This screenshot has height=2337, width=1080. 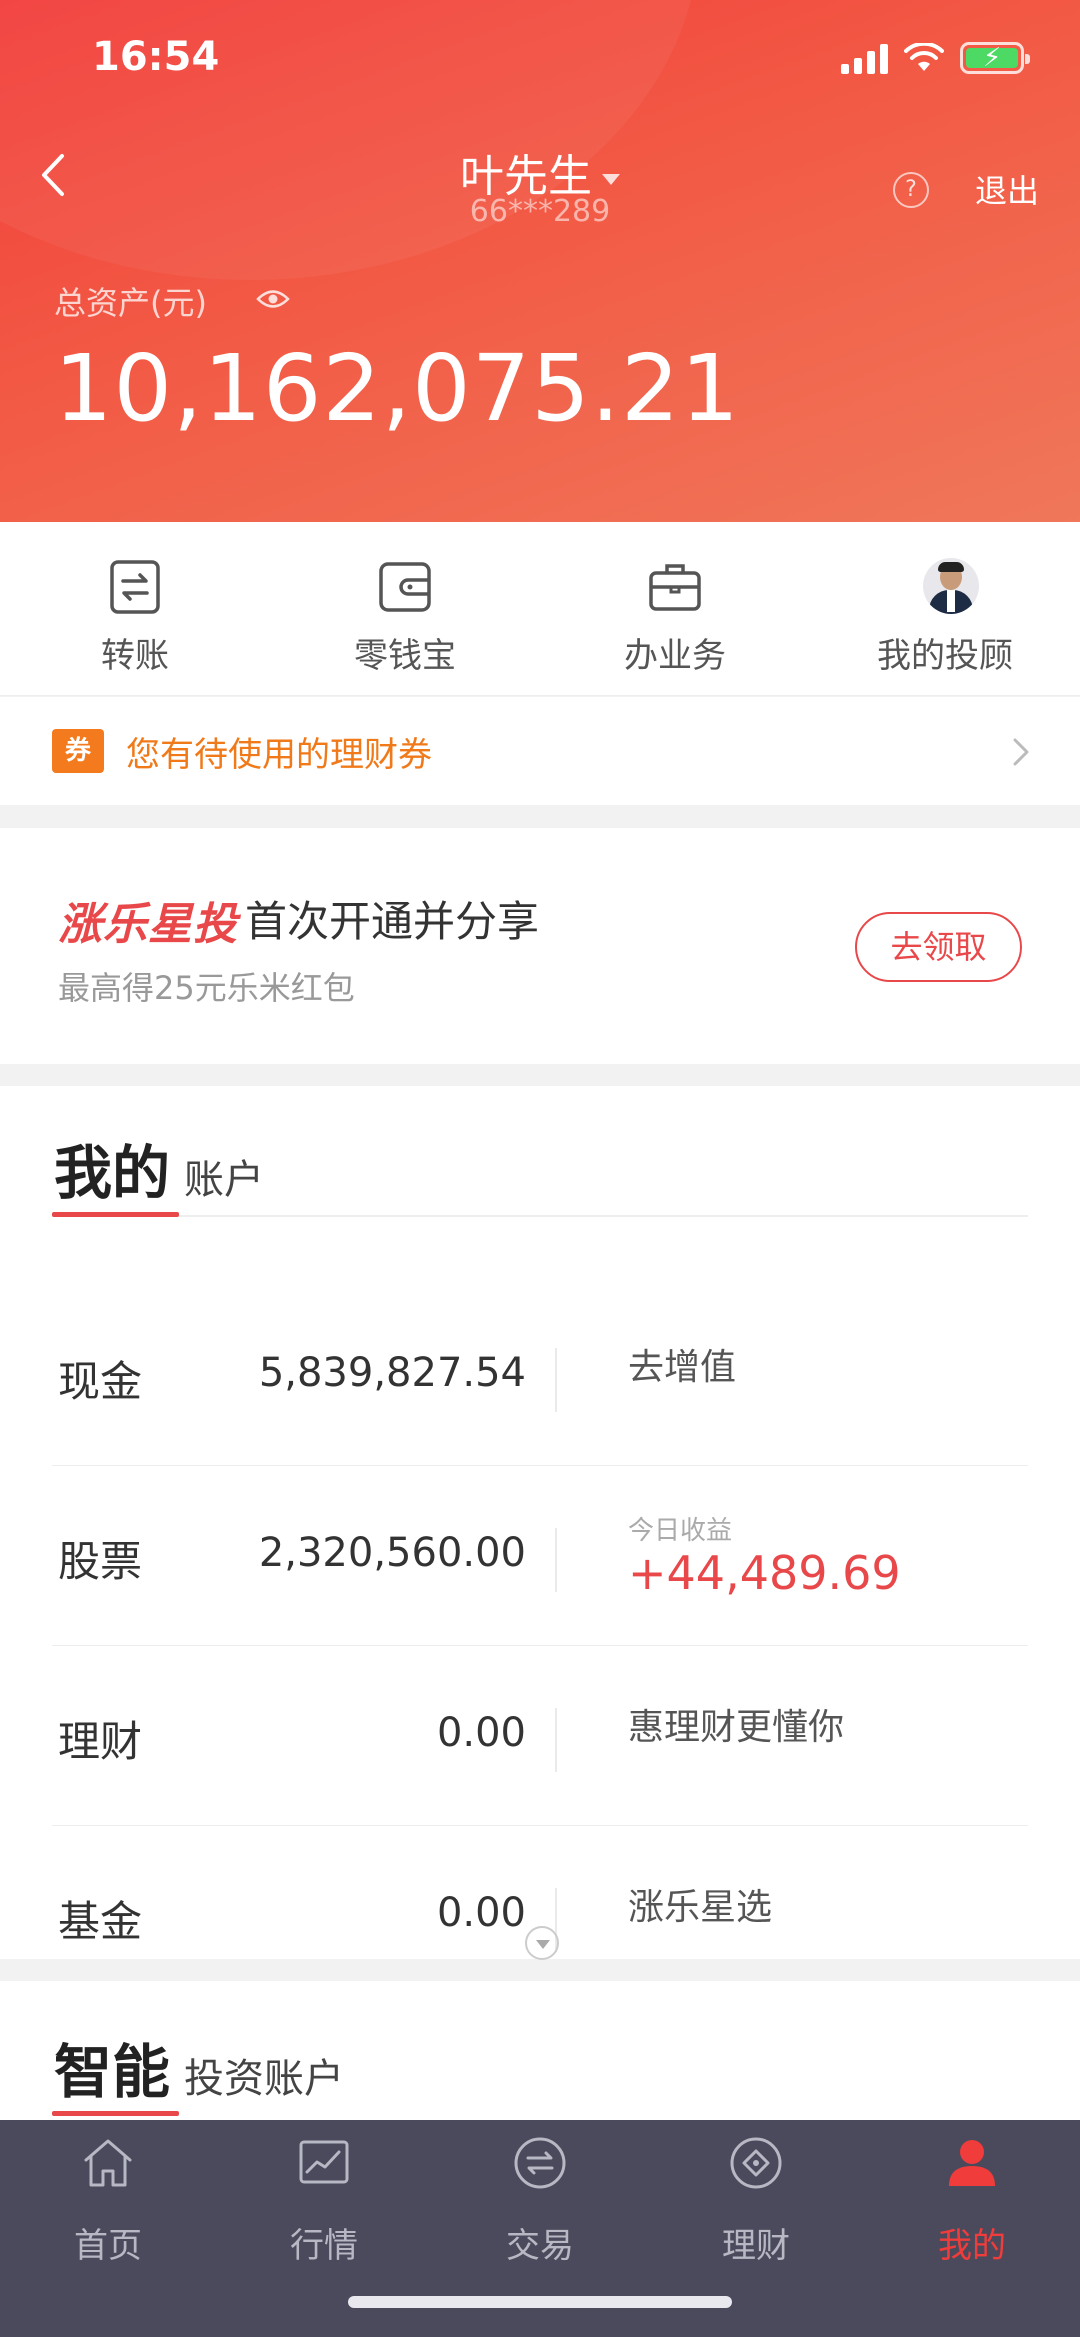 I want to click on section-title-main: 智能, so click(x=112, y=2072).